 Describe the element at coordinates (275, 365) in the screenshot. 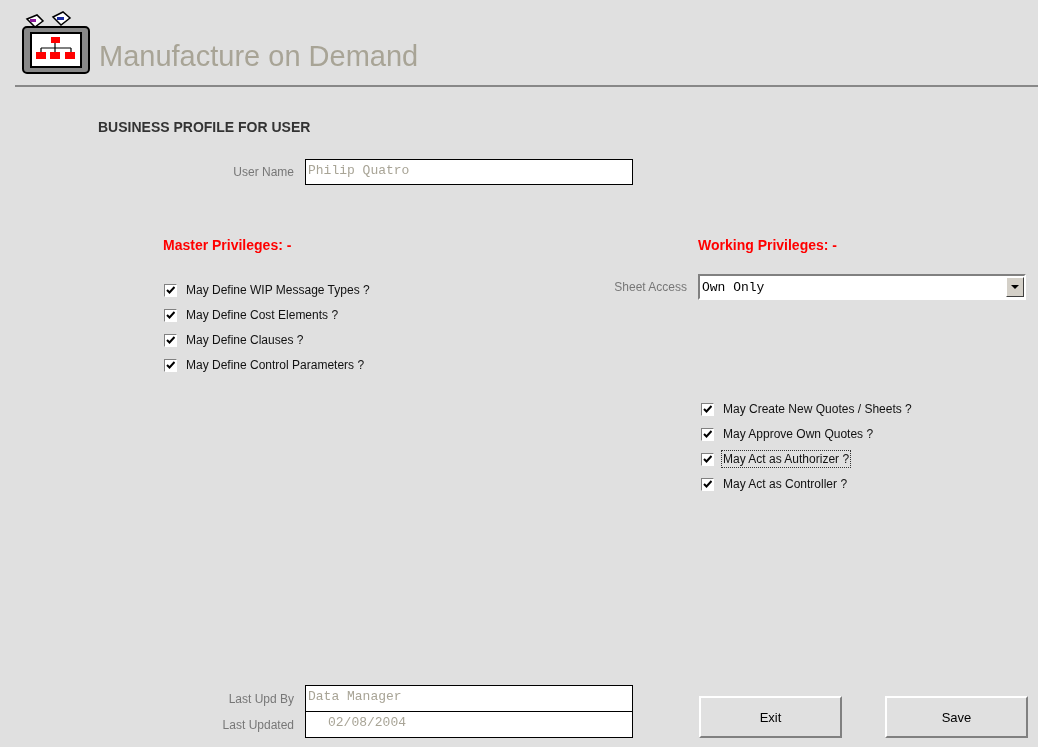

I see `checkbox-label: May Define Control Parameters ?` at that location.